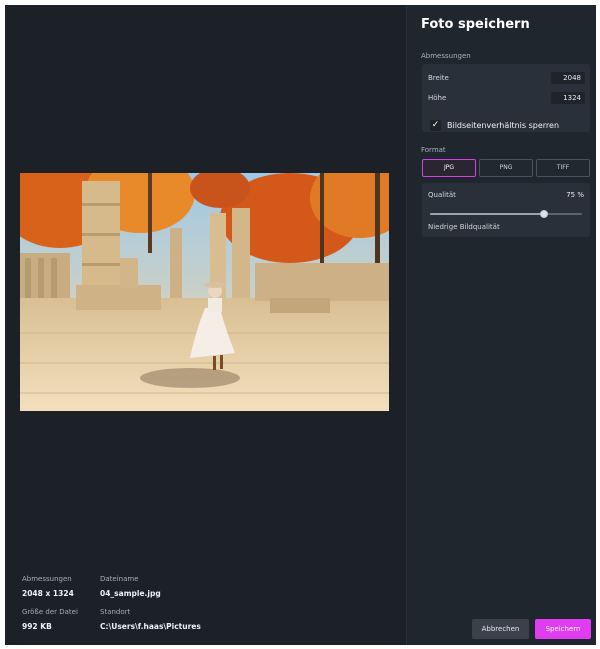 The width and height of the screenshot is (600, 649). Describe the element at coordinates (449, 168) in the screenshot. I see `format-jpg-button: JPG` at that location.